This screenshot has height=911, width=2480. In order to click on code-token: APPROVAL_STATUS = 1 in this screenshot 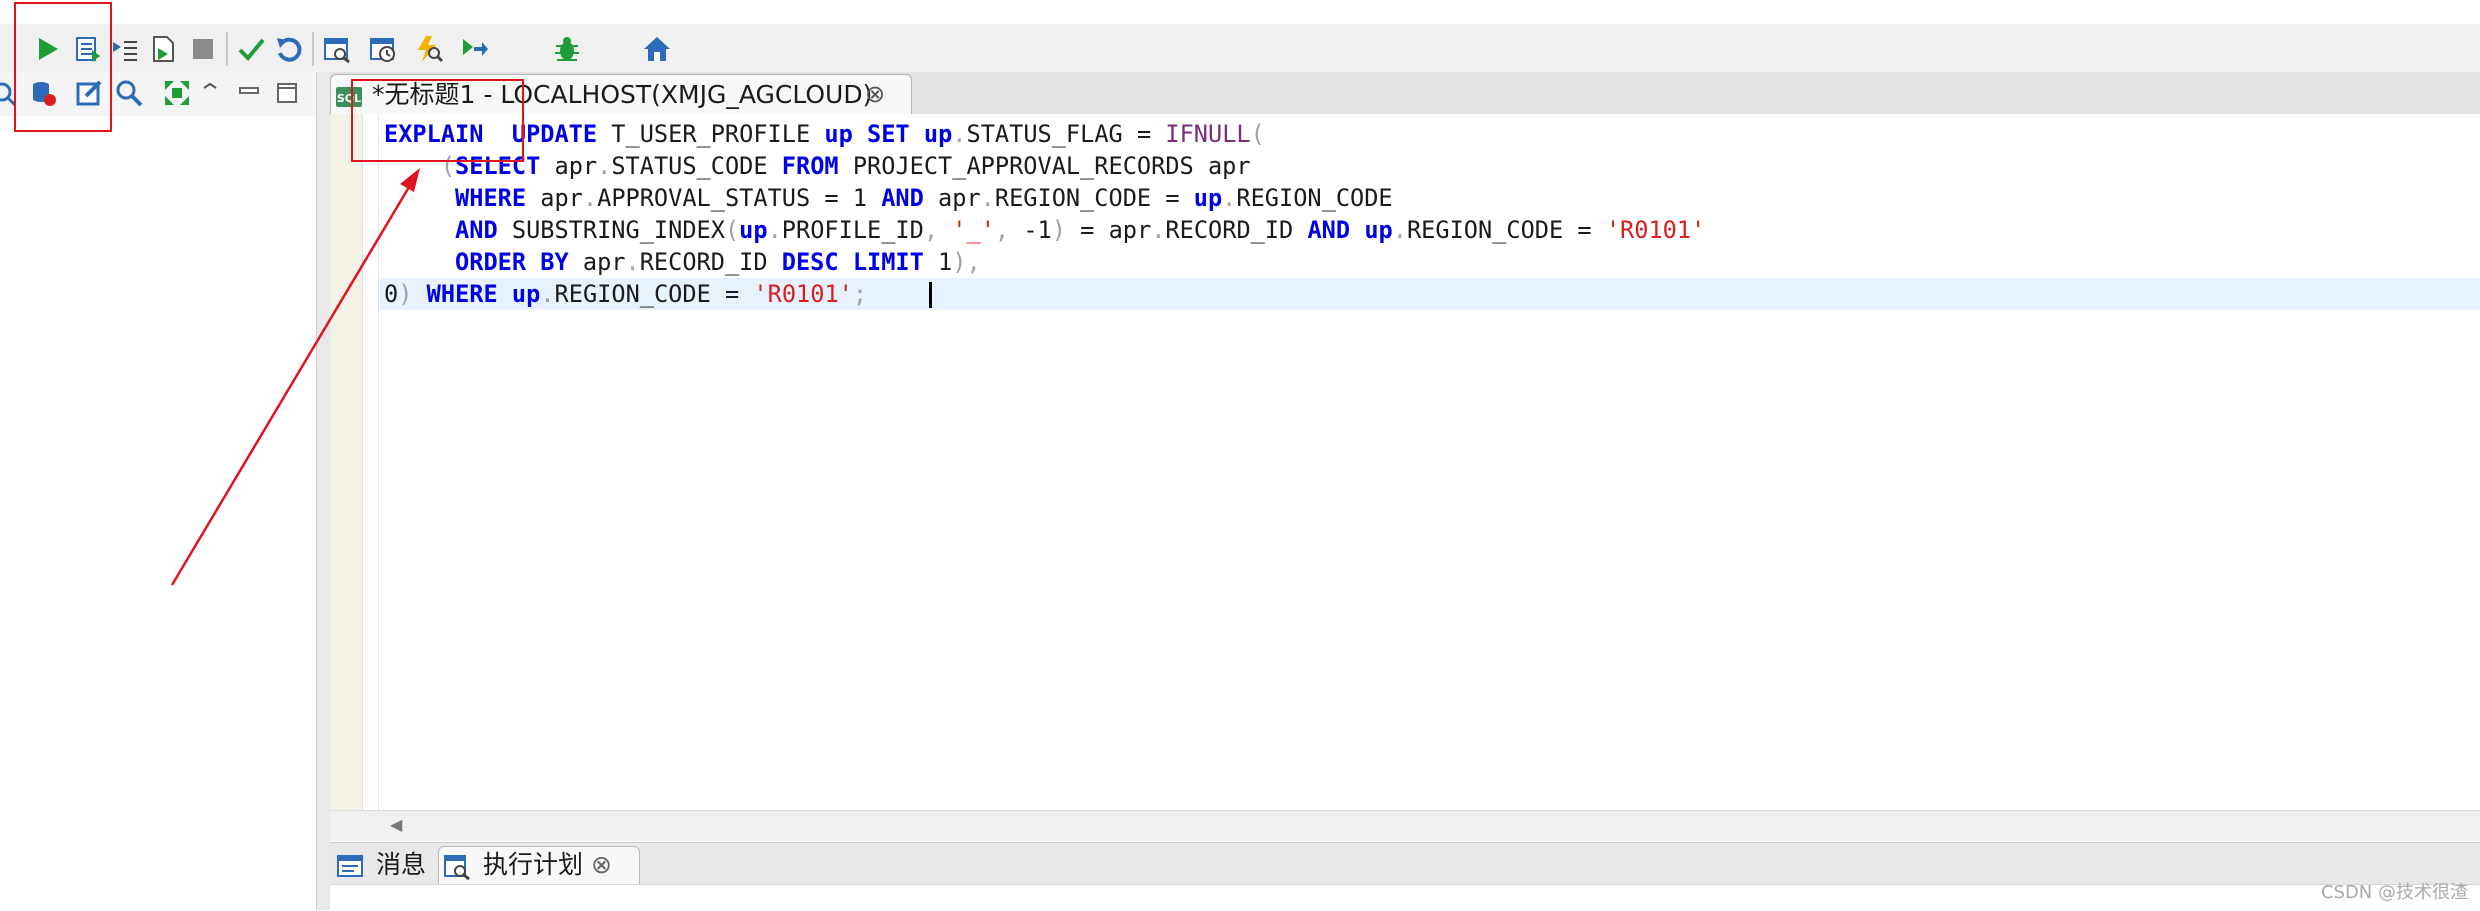, I will do `click(739, 198)`.